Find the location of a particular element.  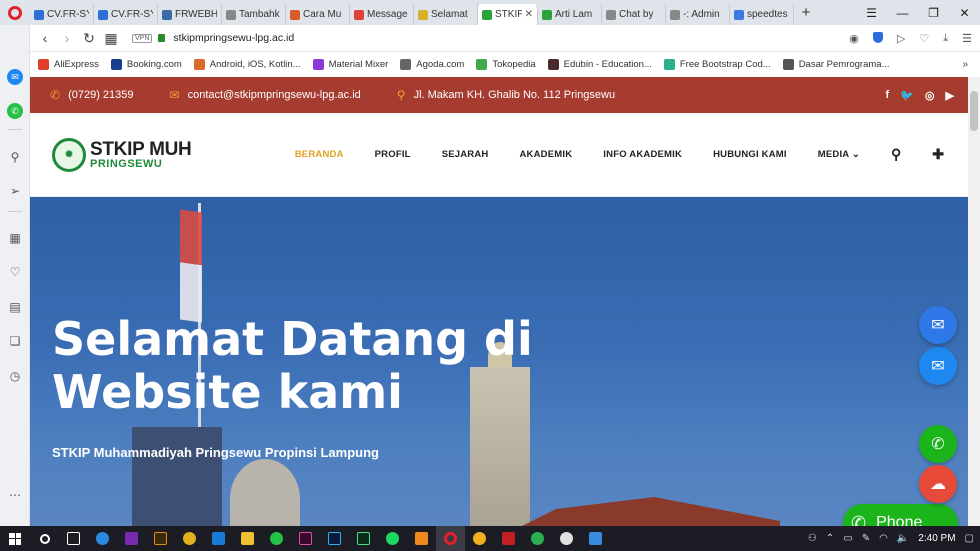

whatsapp-icon: ✆ is located at coordinates (15, 111).